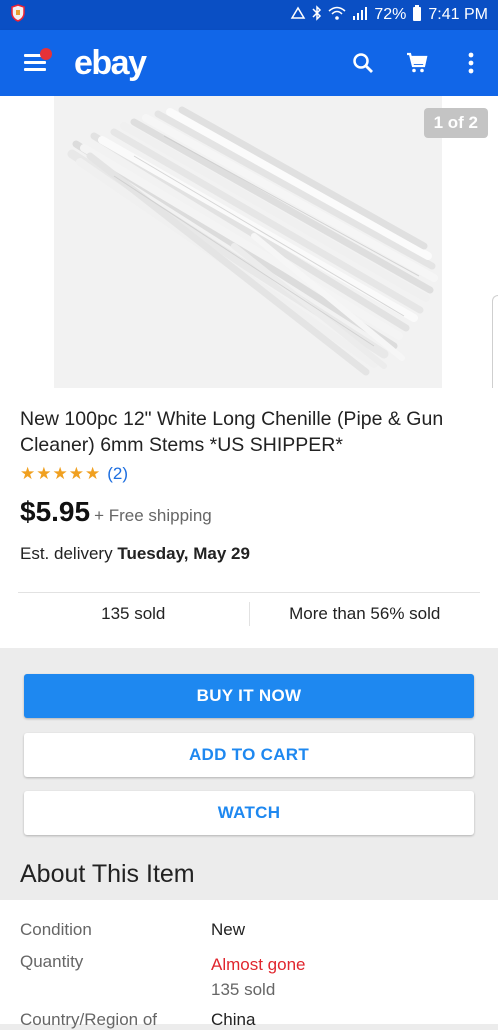  I want to click on clock: 7:41 PM, so click(458, 14).